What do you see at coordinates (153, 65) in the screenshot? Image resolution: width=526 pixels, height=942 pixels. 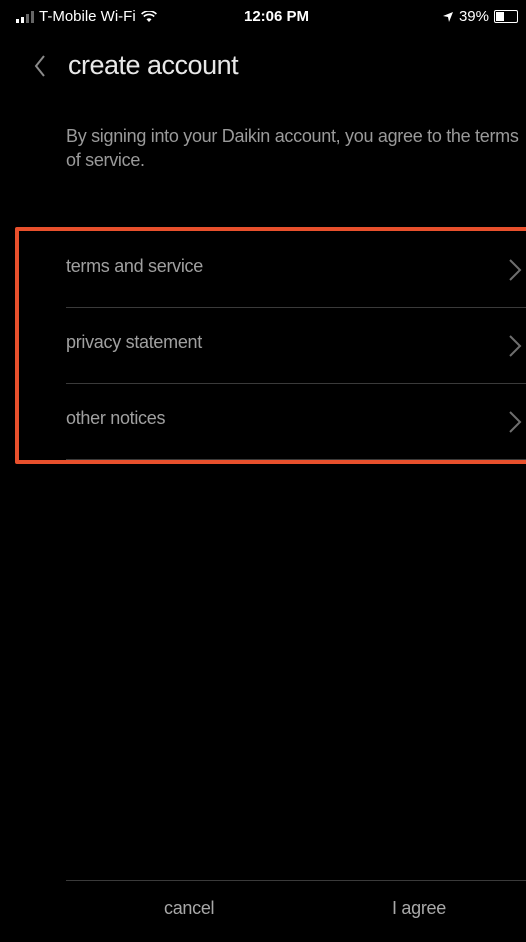 I see `page-title: create account` at bounding box center [153, 65].